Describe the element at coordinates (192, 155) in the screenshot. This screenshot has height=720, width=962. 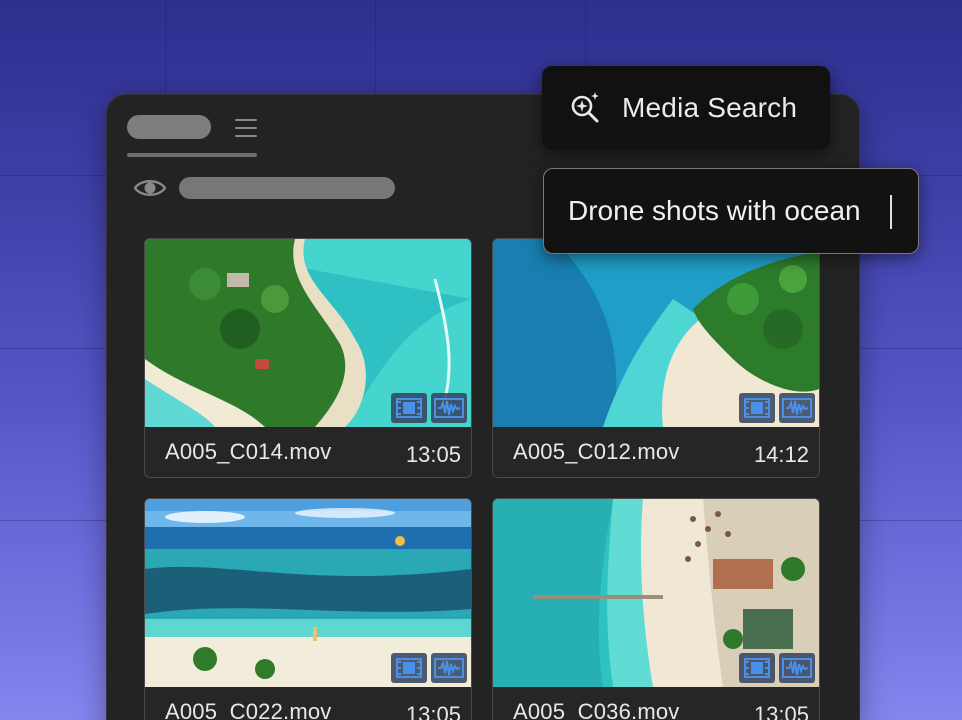
I see `active-tab-underline` at that location.